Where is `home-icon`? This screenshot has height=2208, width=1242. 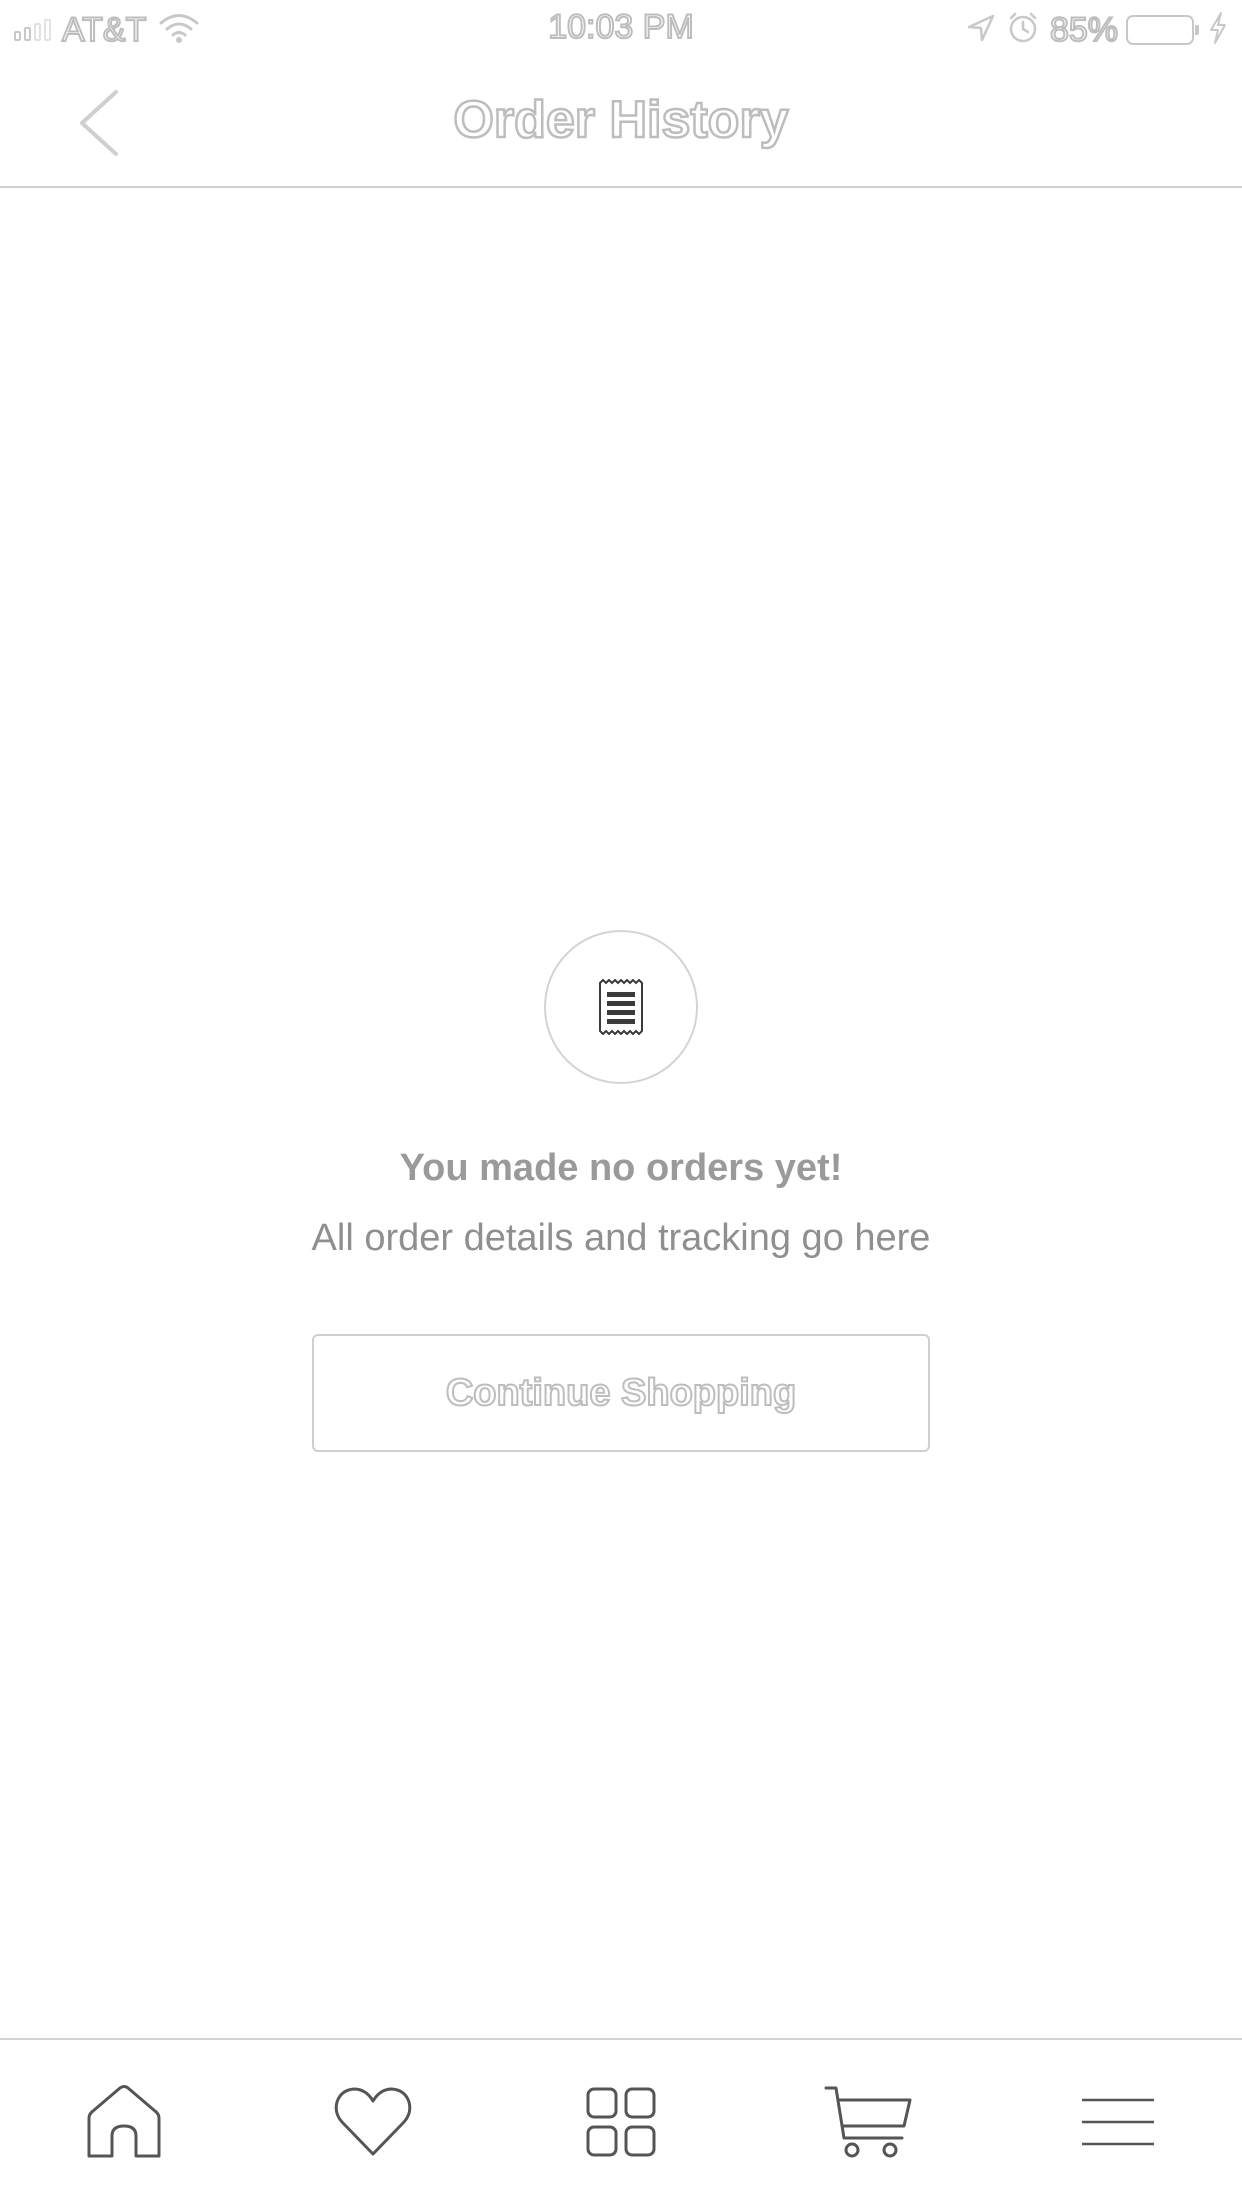
home-icon is located at coordinates (124, 2121).